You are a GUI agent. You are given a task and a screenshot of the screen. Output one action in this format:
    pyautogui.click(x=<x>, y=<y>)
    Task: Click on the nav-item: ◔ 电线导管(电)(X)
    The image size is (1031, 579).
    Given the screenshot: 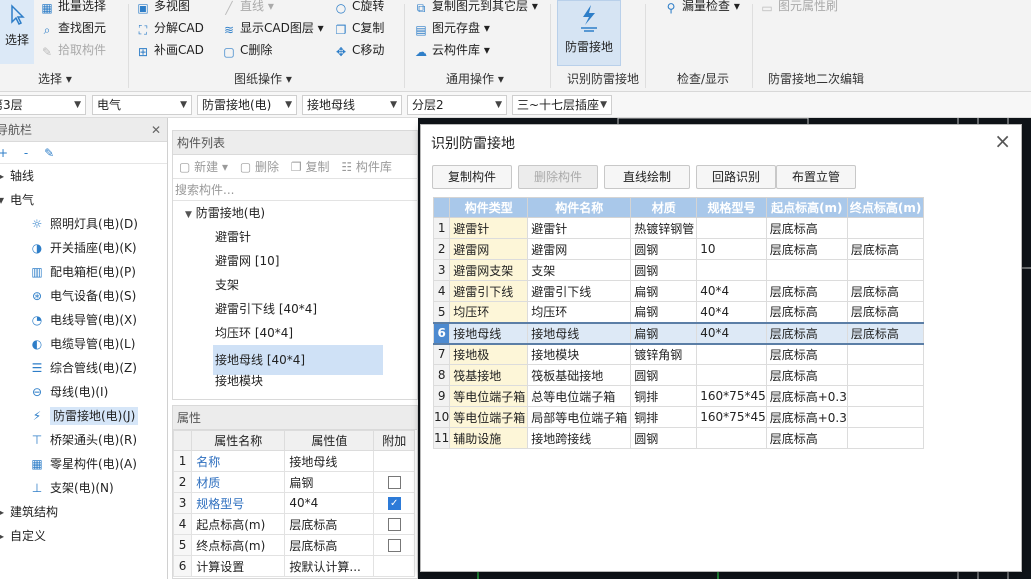 What is the action you would take?
    pyautogui.click(x=83, y=320)
    